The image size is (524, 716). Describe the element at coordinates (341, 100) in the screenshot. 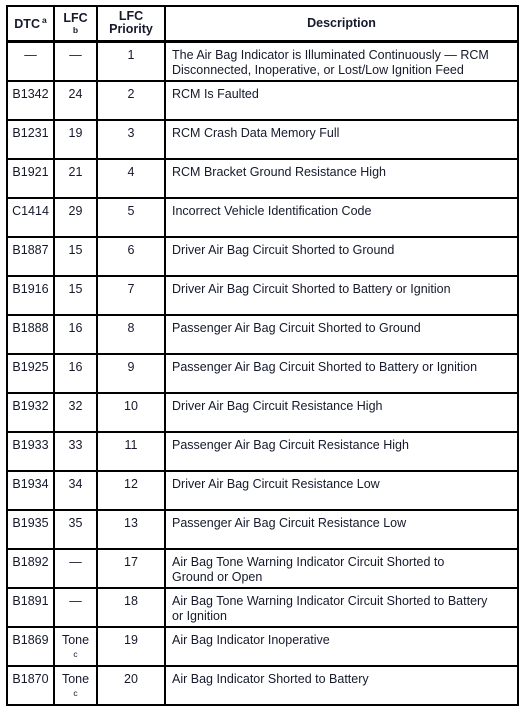

I see `cell-description: RCM Is Faulted` at that location.